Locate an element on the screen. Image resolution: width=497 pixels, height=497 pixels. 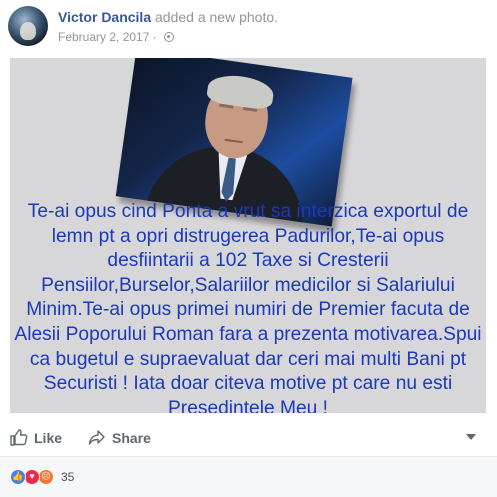
author-name-link: Victor Dancila is located at coordinates (104, 17).